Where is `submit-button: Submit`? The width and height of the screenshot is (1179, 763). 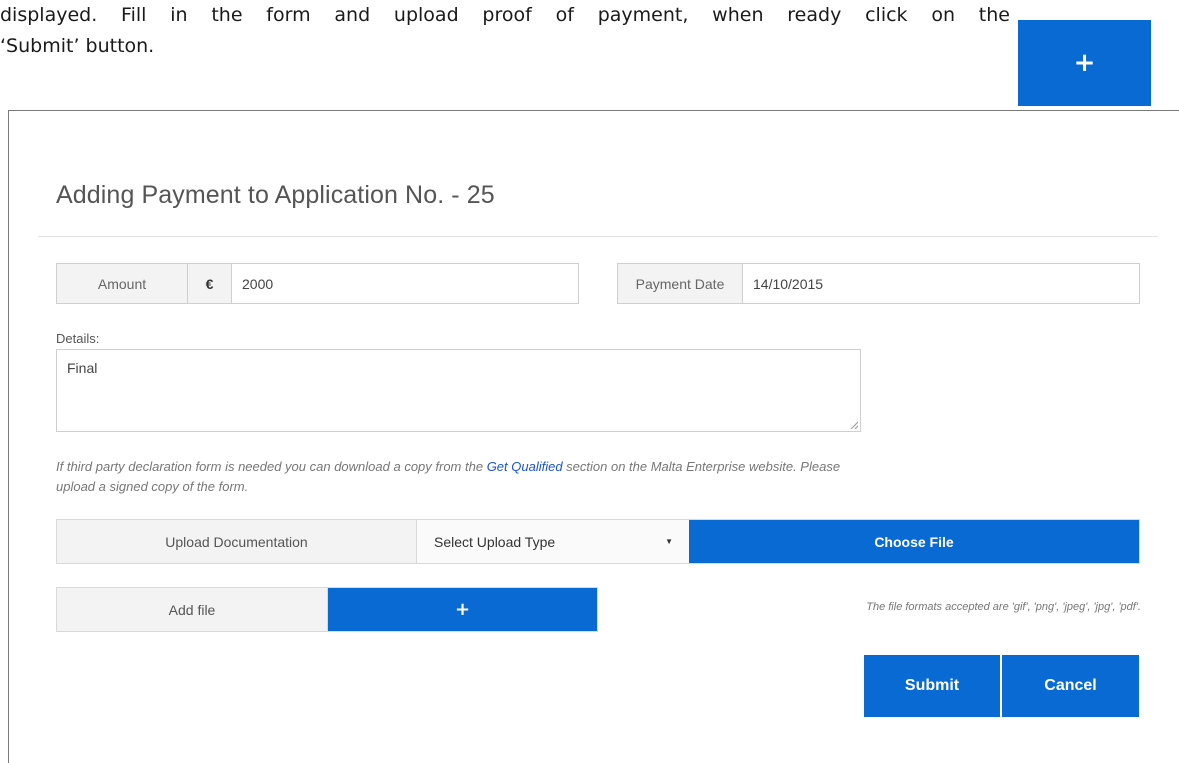
submit-button: Submit is located at coordinates (932, 686).